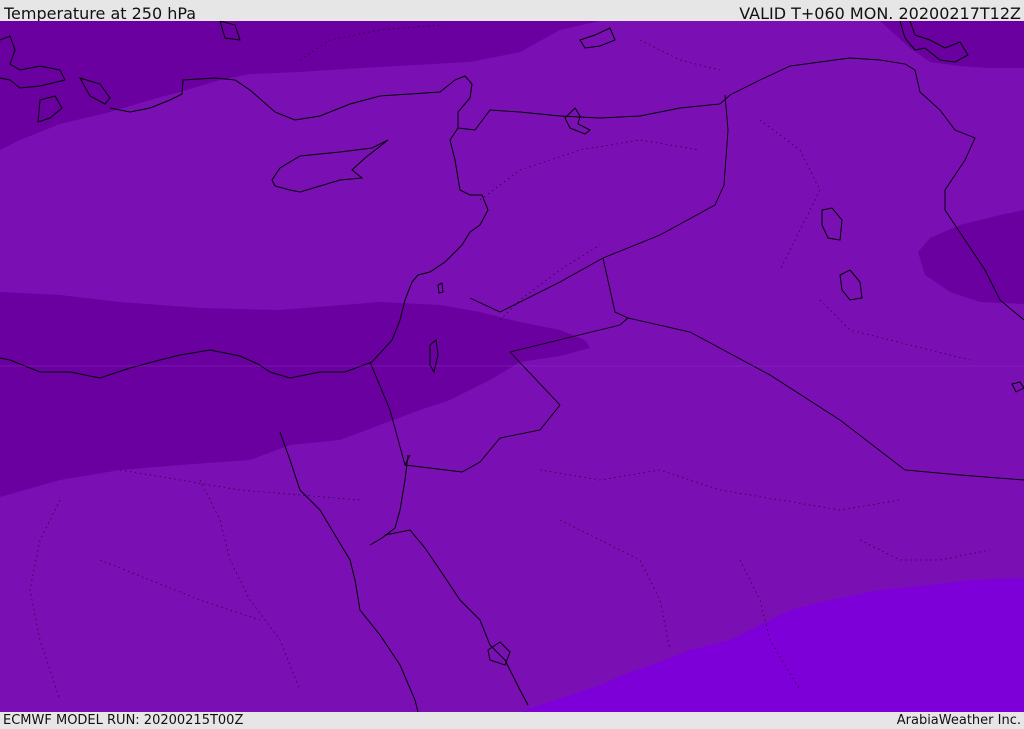 Image resolution: width=1024 pixels, height=729 pixels. Describe the element at coordinates (123, 720) in the screenshot. I see `model-run-label: ECMWF MODEL RUN: 20200215T00Z` at that location.